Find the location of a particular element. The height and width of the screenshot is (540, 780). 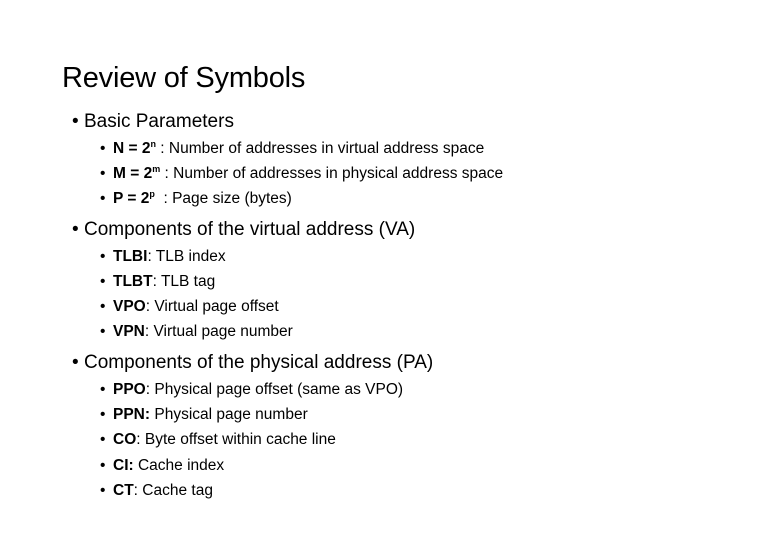

list-item: • PPO: Physical page offset (same as VPO) is located at coordinates (251, 390).